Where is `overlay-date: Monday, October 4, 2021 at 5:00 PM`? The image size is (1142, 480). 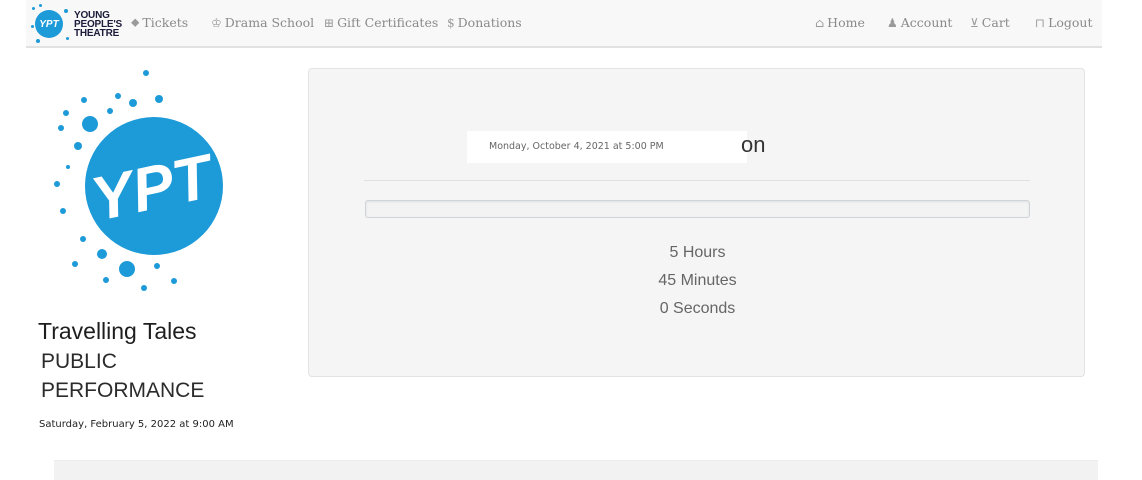
overlay-date: Monday, October 4, 2021 at 5:00 PM is located at coordinates (576, 146).